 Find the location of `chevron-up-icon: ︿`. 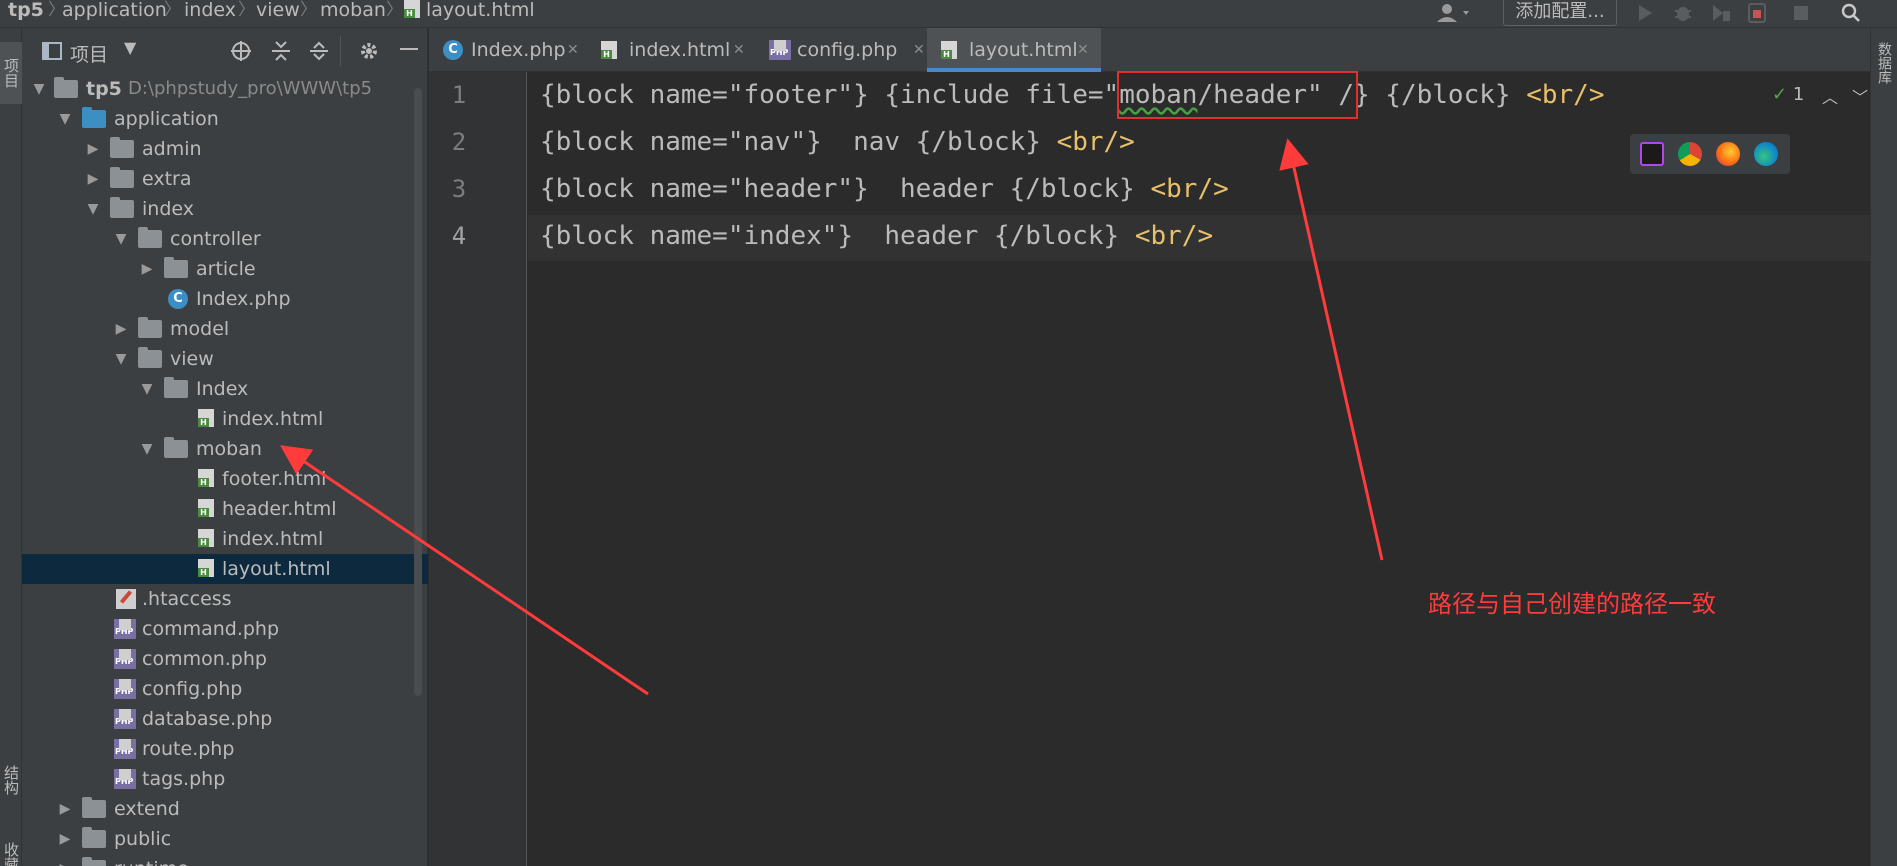

chevron-up-icon: ︿ is located at coordinates (1830, 96).